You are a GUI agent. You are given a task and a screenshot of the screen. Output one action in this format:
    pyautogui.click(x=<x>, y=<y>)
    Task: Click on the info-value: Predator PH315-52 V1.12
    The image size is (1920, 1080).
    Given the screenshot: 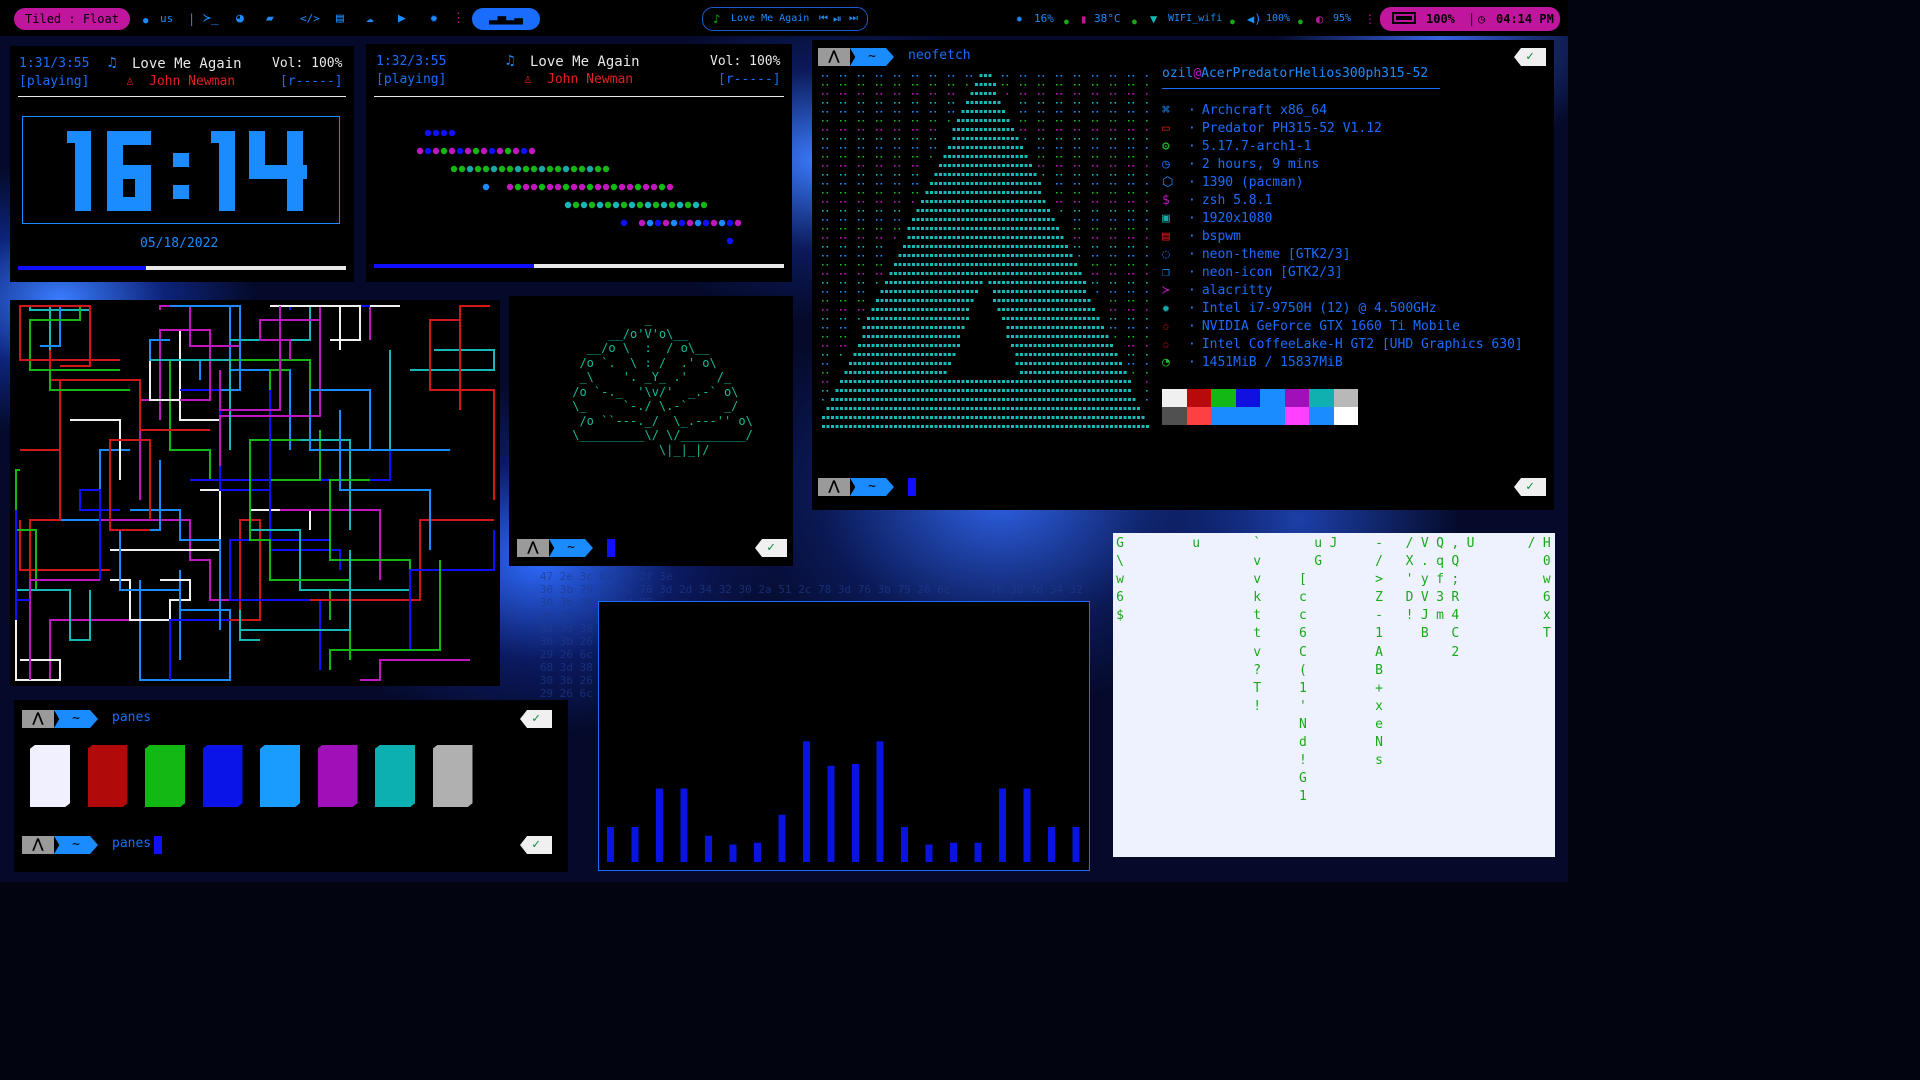 What is the action you would take?
    pyautogui.click(x=1291, y=128)
    